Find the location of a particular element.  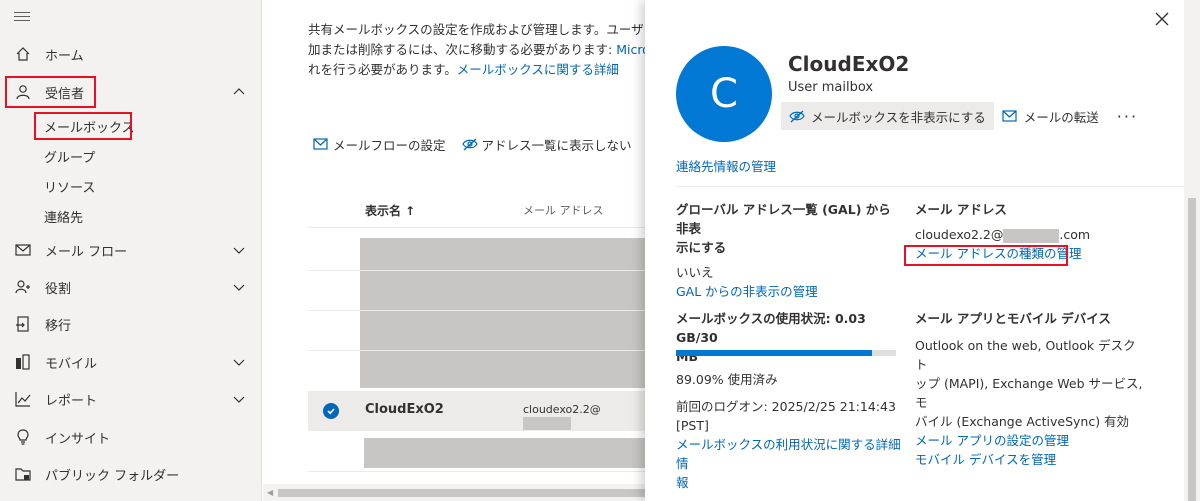

mail-flow-settings-button: メールフローの設定 is located at coordinates (379, 144).